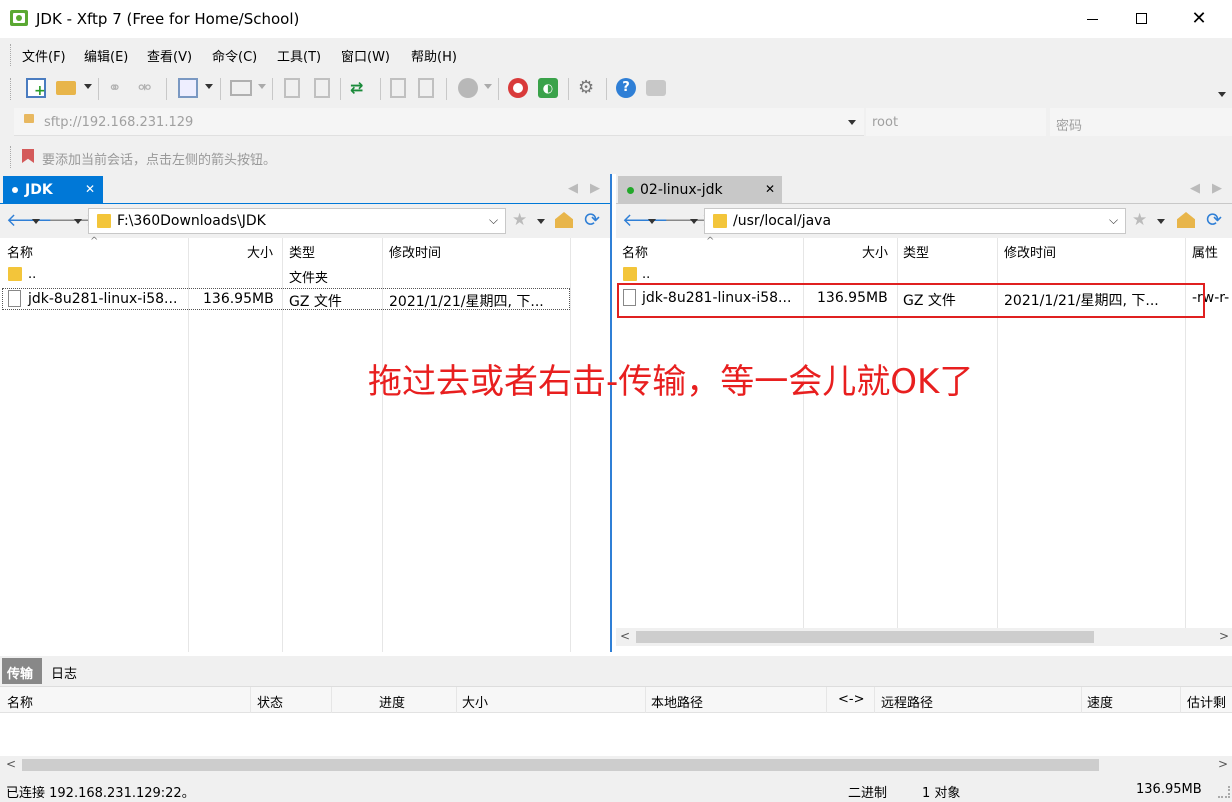 The image size is (1232, 802). Describe the element at coordinates (36, 88) in the screenshot. I see `new-session-icon: +` at that location.